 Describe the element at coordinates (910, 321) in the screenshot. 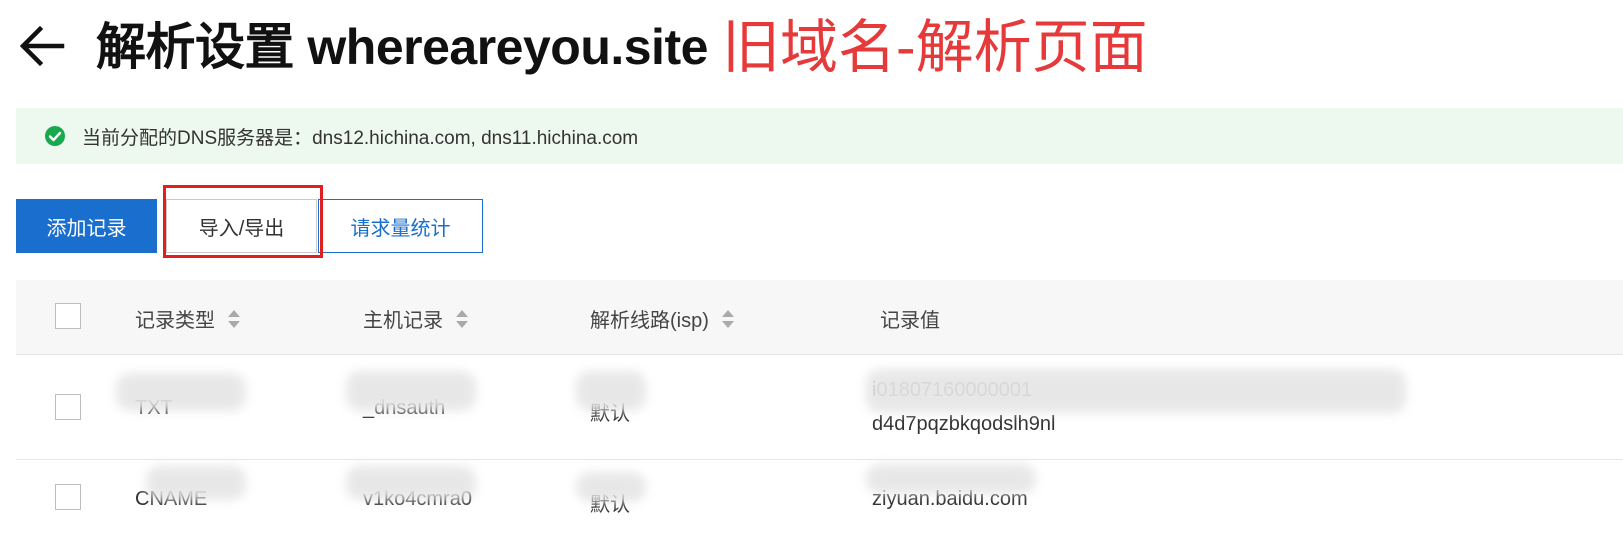

I see `column-label: 记录值` at that location.